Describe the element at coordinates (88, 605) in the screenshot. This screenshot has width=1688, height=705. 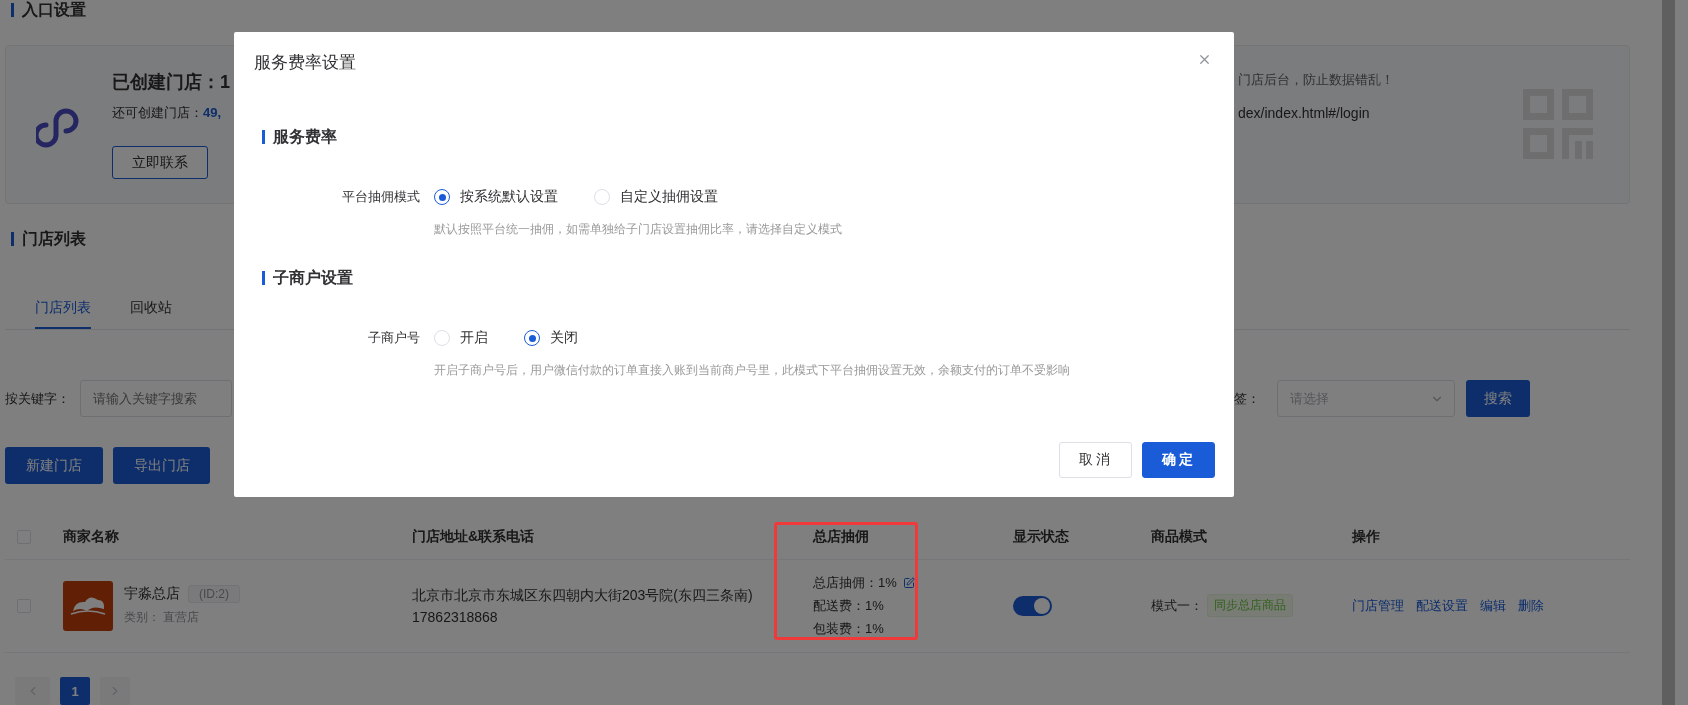
I see `store-logo-icon` at that location.